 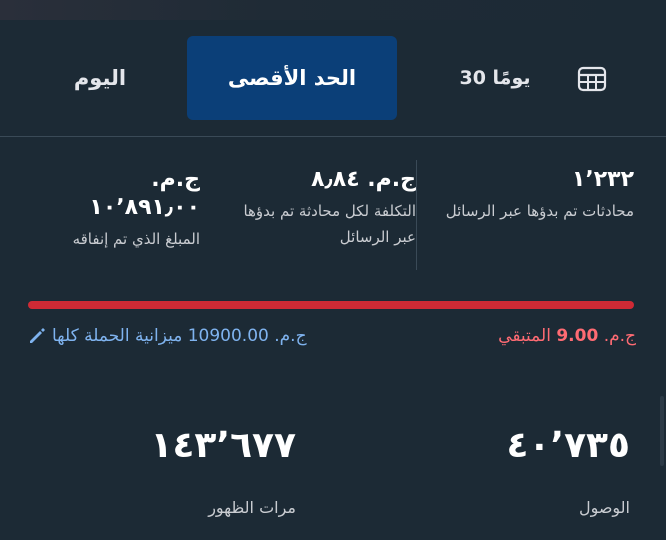 I want to click on stat-amount-spent: ج.م. ١٠٬٨٩١٫٠٠ المبلغ الذي تم إنفاقه, so click(x=115, y=209).